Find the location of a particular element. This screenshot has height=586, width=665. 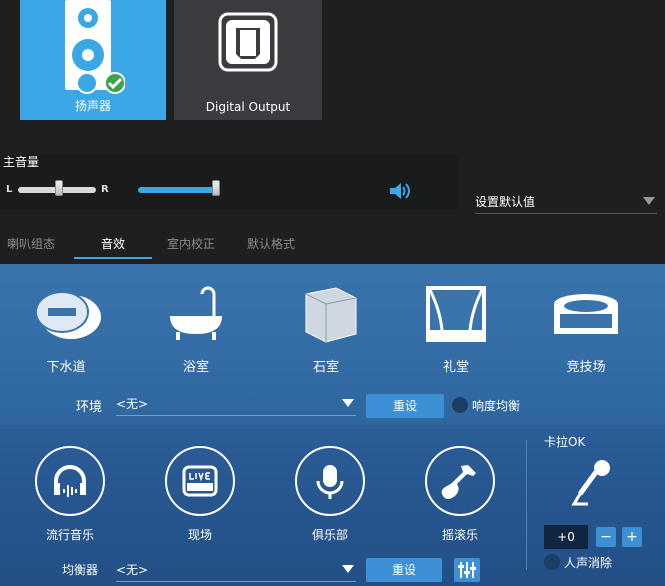

microphone-icon is located at coordinates (330, 482).